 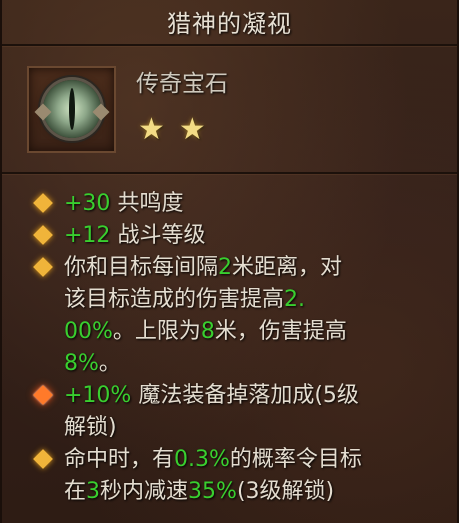 I want to click on gem-pupil, so click(x=72, y=109).